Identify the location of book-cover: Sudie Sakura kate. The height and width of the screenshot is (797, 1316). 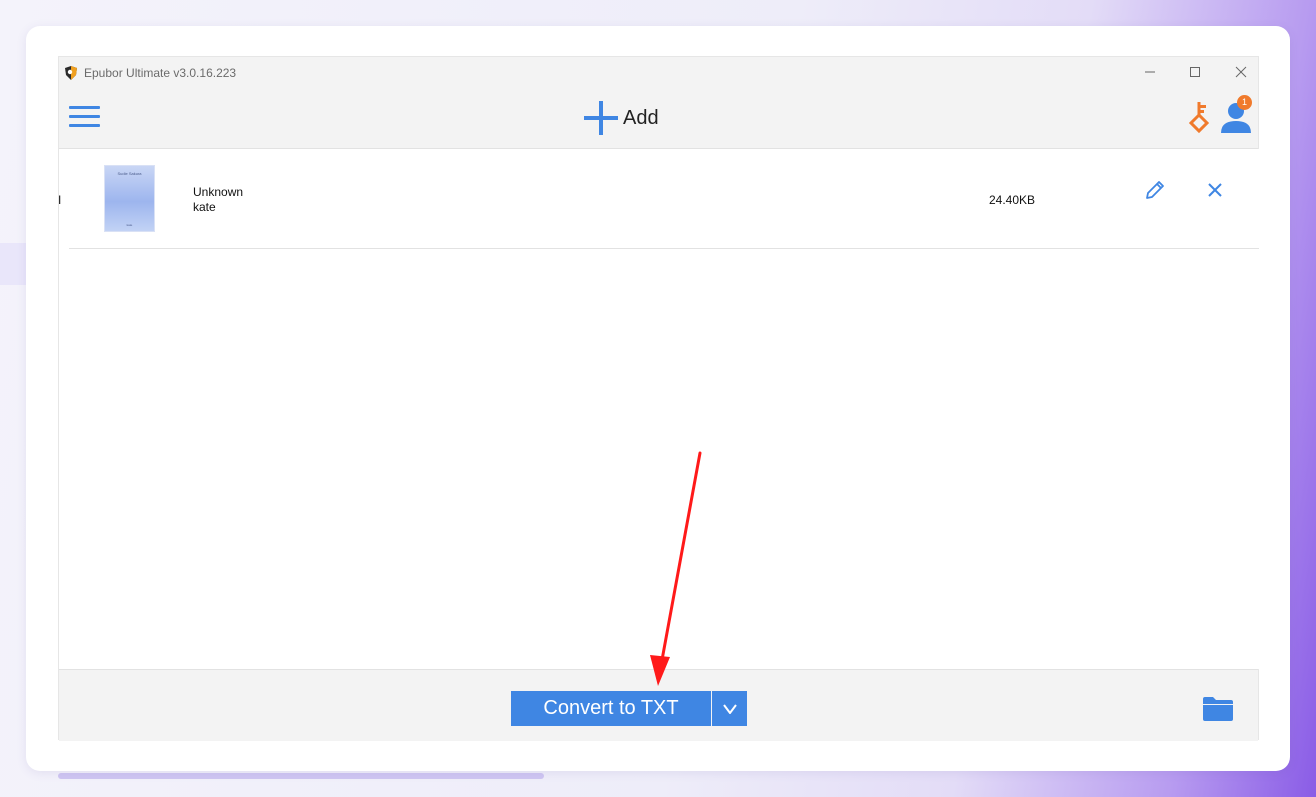
(129, 198).